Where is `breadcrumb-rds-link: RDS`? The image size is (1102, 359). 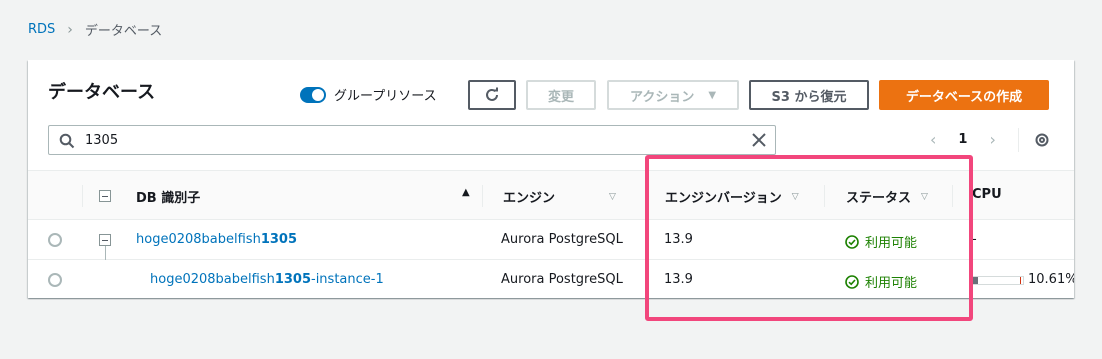 breadcrumb-rds-link: RDS is located at coordinates (41, 29).